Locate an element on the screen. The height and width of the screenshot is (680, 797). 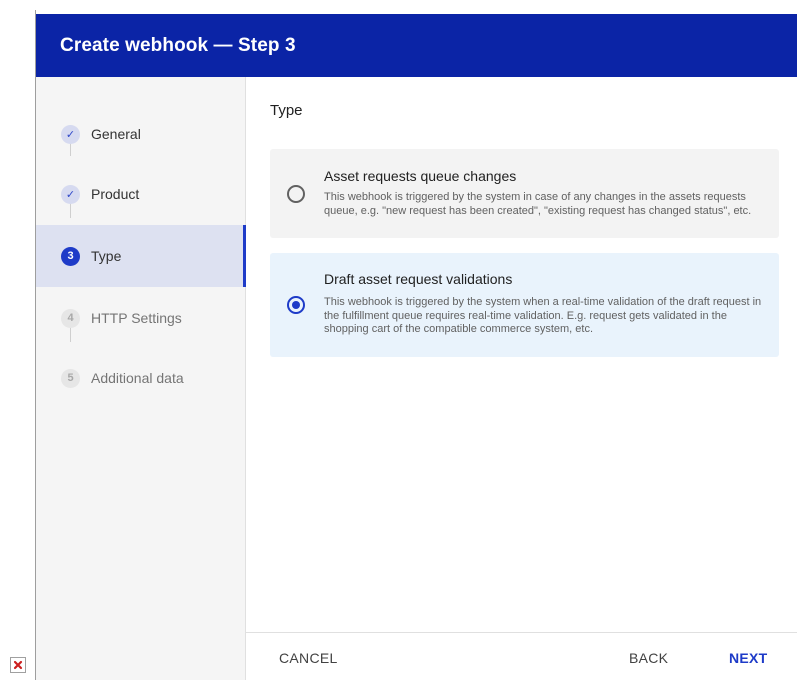
option-title: Asset requests queue changes is located at coordinates (420, 176).